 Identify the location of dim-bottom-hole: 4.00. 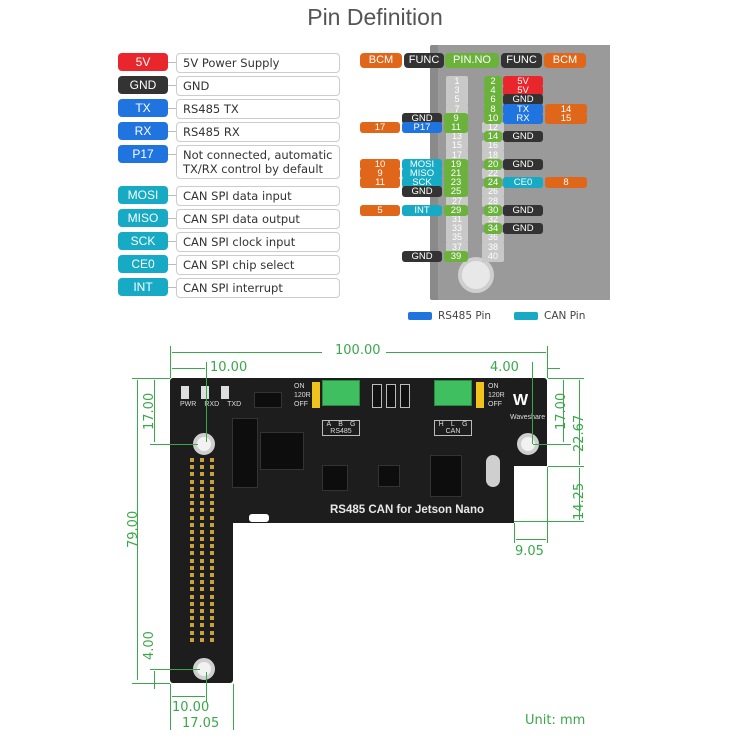
(149, 645).